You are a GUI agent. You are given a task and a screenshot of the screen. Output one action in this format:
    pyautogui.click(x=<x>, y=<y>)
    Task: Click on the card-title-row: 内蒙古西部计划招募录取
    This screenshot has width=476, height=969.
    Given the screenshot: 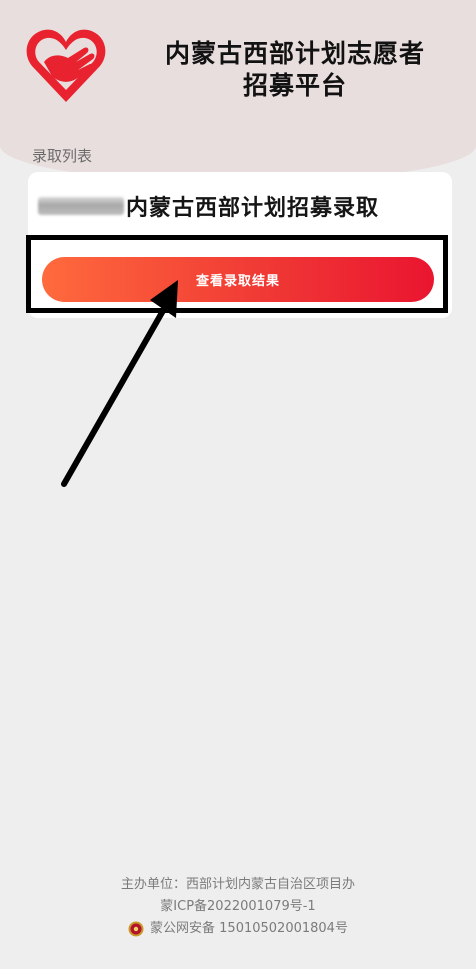 What is the action you would take?
    pyautogui.click(x=208, y=206)
    